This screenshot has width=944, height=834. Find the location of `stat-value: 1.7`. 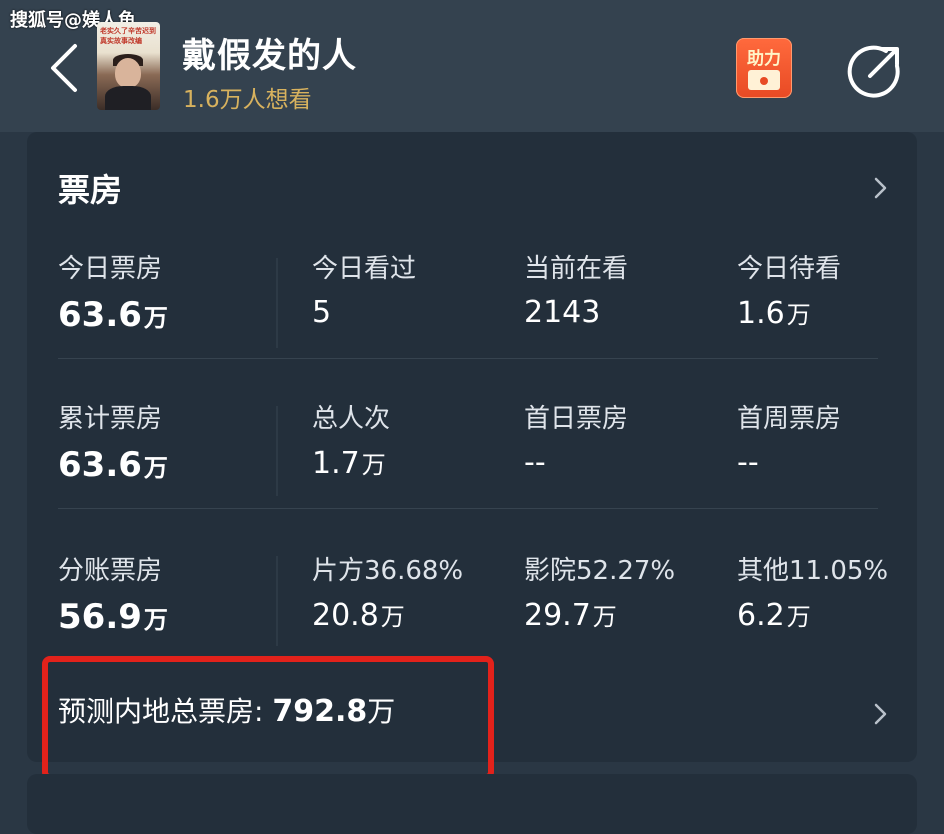

stat-value: 1.7 is located at coordinates (336, 463).